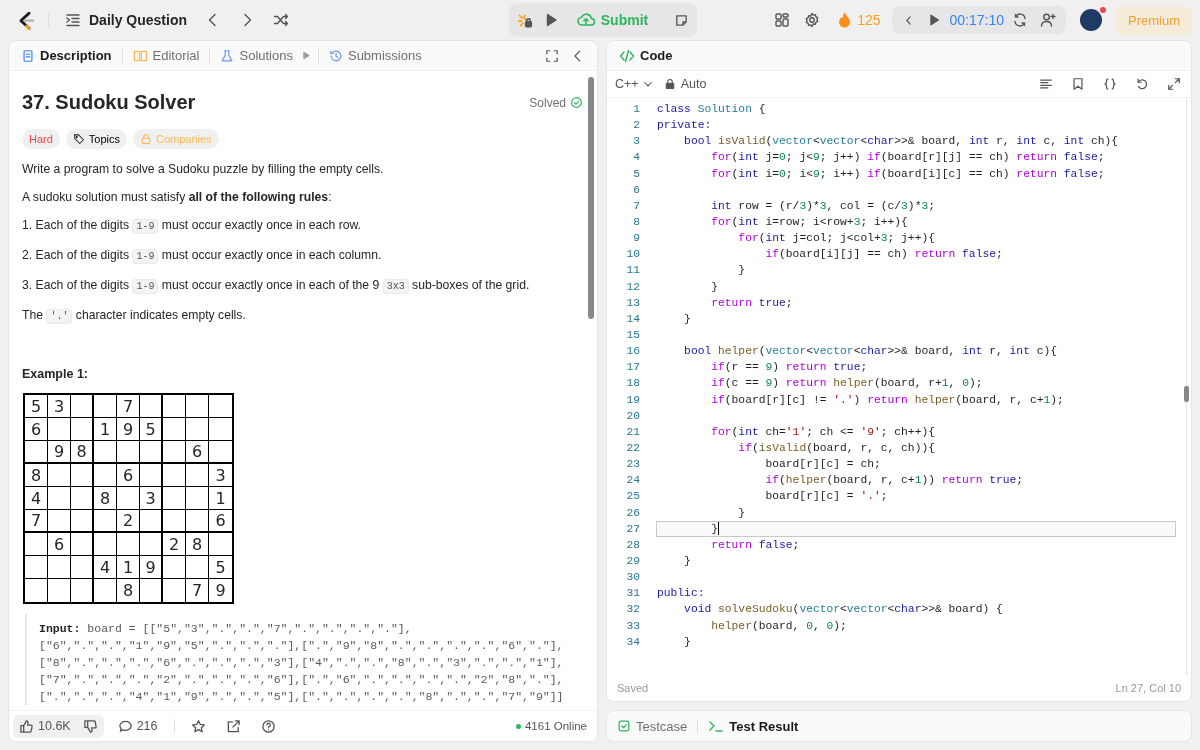  What do you see at coordinates (711, 109) in the screenshot?
I see `code-line: class Solution {` at bounding box center [711, 109].